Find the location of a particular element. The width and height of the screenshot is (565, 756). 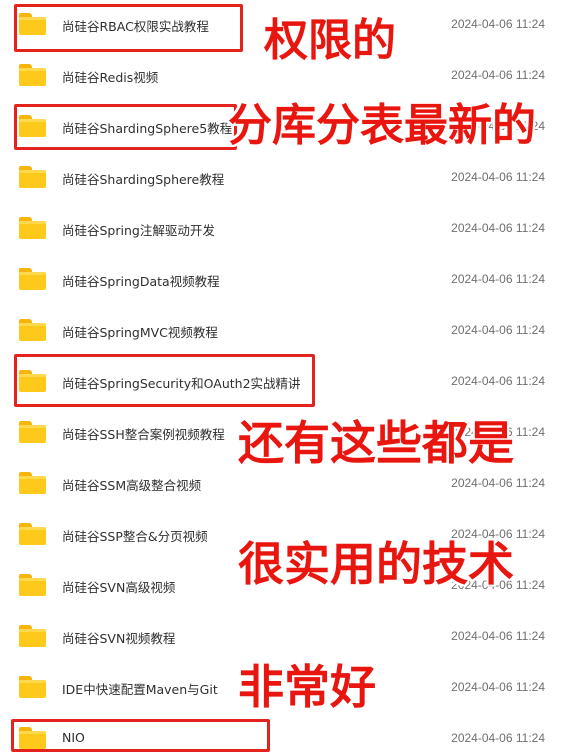

file-name: 尚硅谷ShardingSphere教程 is located at coordinates (143, 178).